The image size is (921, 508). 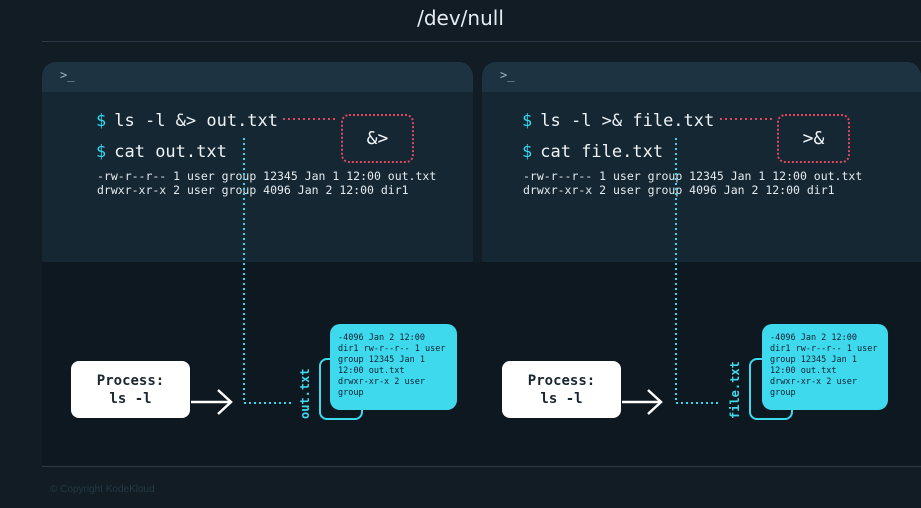 What do you see at coordinates (102, 489) in the screenshot?
I see `copyright-text: © Copyright KodeKloud` at bounding box center [102, 489].